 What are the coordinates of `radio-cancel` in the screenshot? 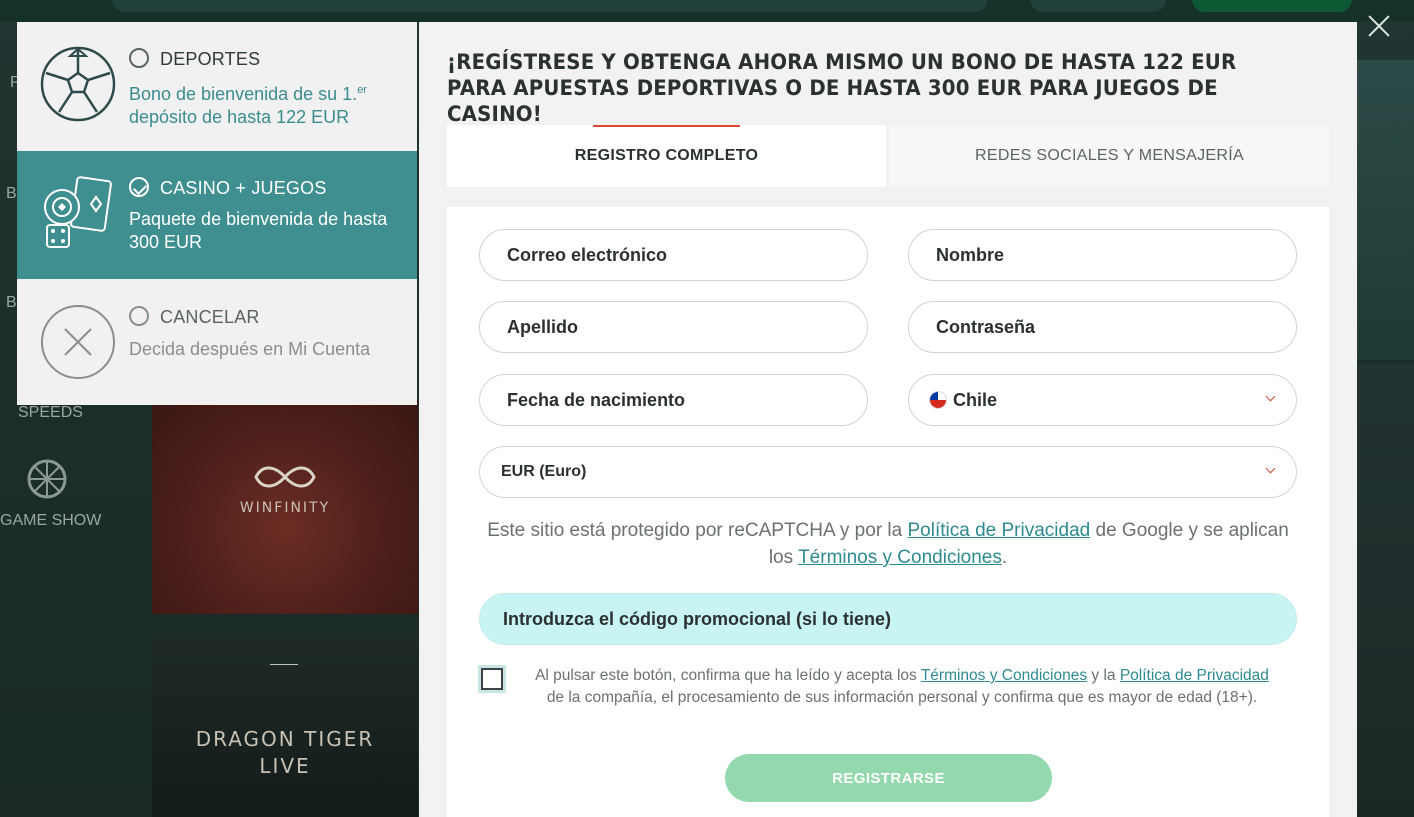 It's located at (139, 316).